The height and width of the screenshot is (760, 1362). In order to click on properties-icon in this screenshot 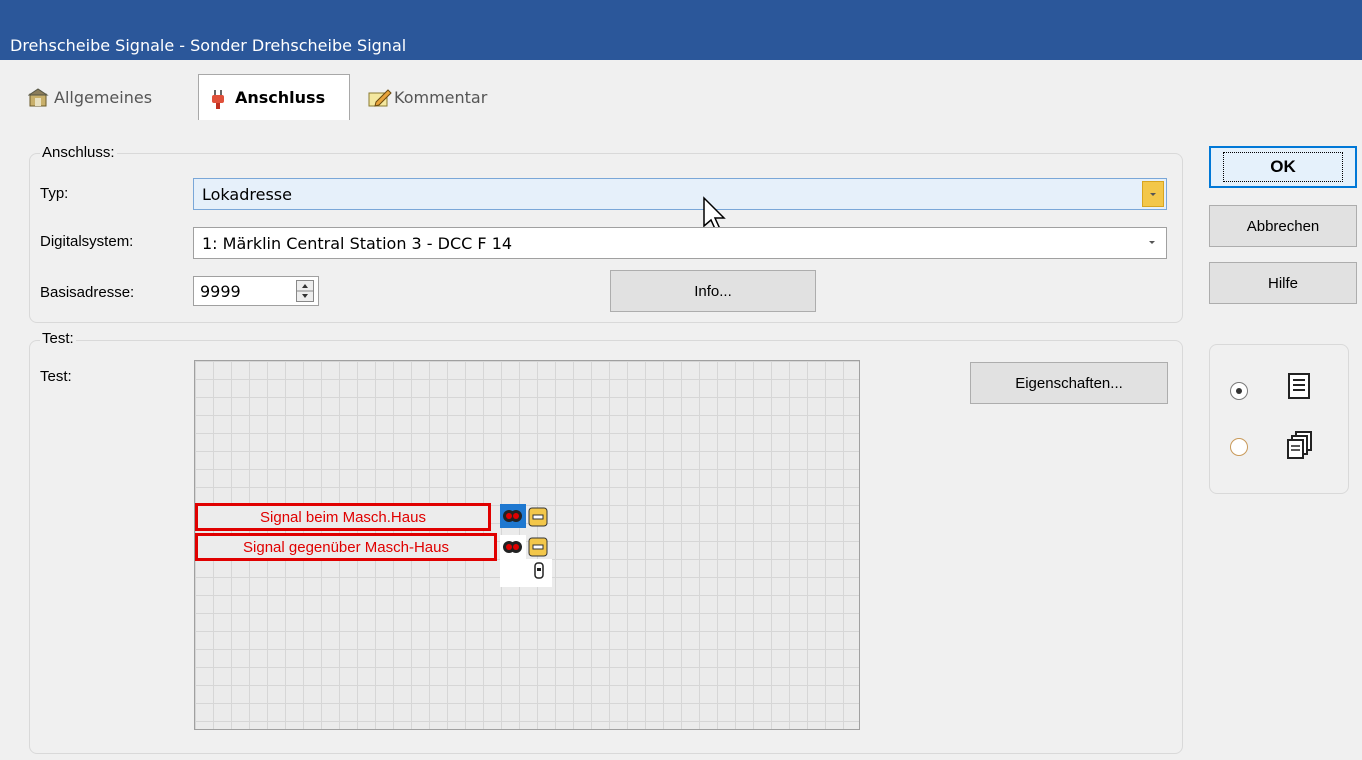, I will do `click(38, 97)`.